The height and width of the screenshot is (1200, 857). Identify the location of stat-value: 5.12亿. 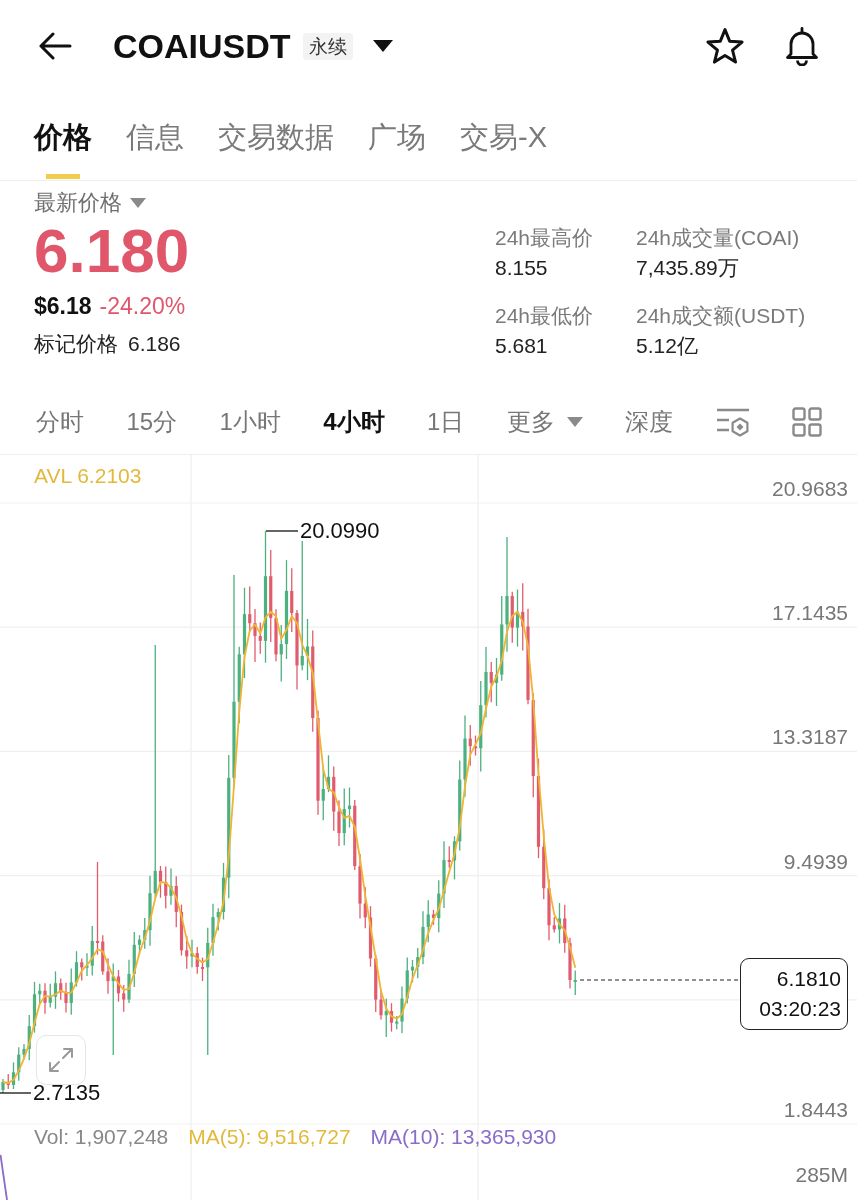
(667, 346).